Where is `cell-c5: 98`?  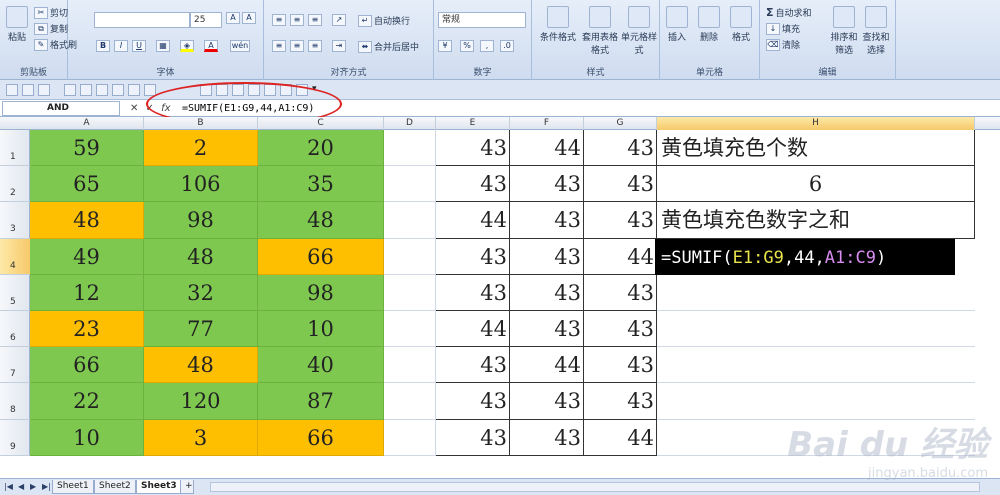
cell-c5: 98 is located at coordinates (321, 292).